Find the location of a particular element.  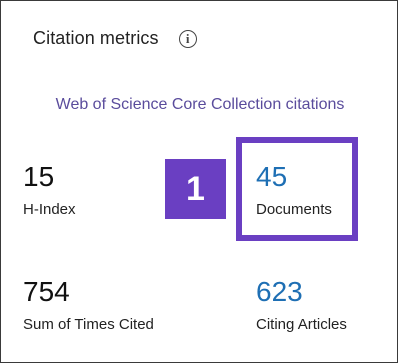

sum-times-cited-value: 754 is located at coordinates (46, 291).